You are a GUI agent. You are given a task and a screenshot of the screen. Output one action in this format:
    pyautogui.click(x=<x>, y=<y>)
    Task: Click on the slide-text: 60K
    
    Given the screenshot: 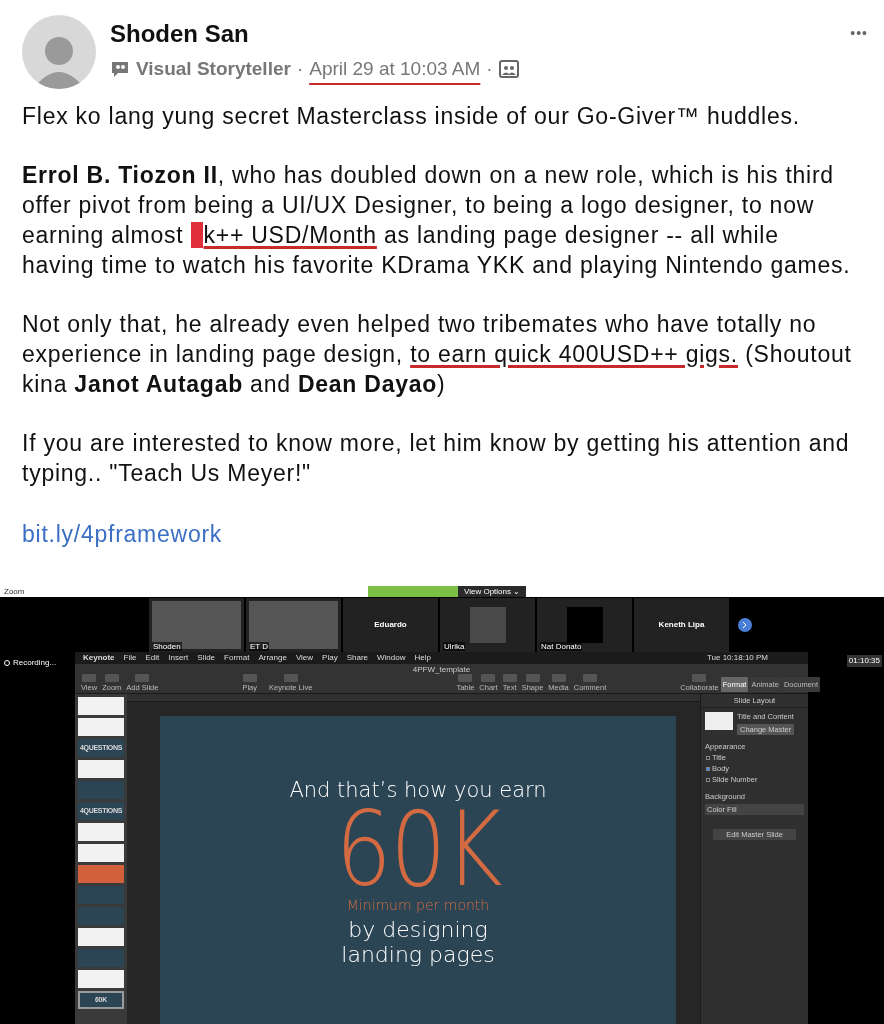 What is the action you would take?
    pyautogui.click(x=418, y=848)
    